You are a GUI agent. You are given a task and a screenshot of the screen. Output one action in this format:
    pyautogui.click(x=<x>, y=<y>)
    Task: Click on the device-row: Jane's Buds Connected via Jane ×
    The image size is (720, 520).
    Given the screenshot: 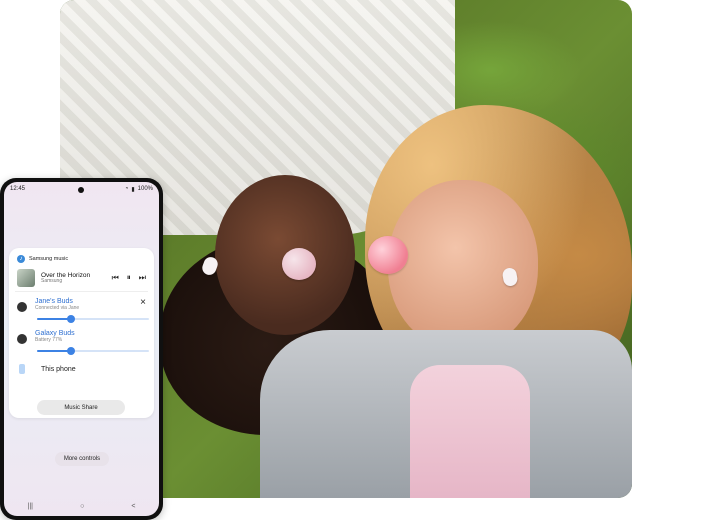 What is the action you would take?
    pyautogui.click(x=81, y=305)
    